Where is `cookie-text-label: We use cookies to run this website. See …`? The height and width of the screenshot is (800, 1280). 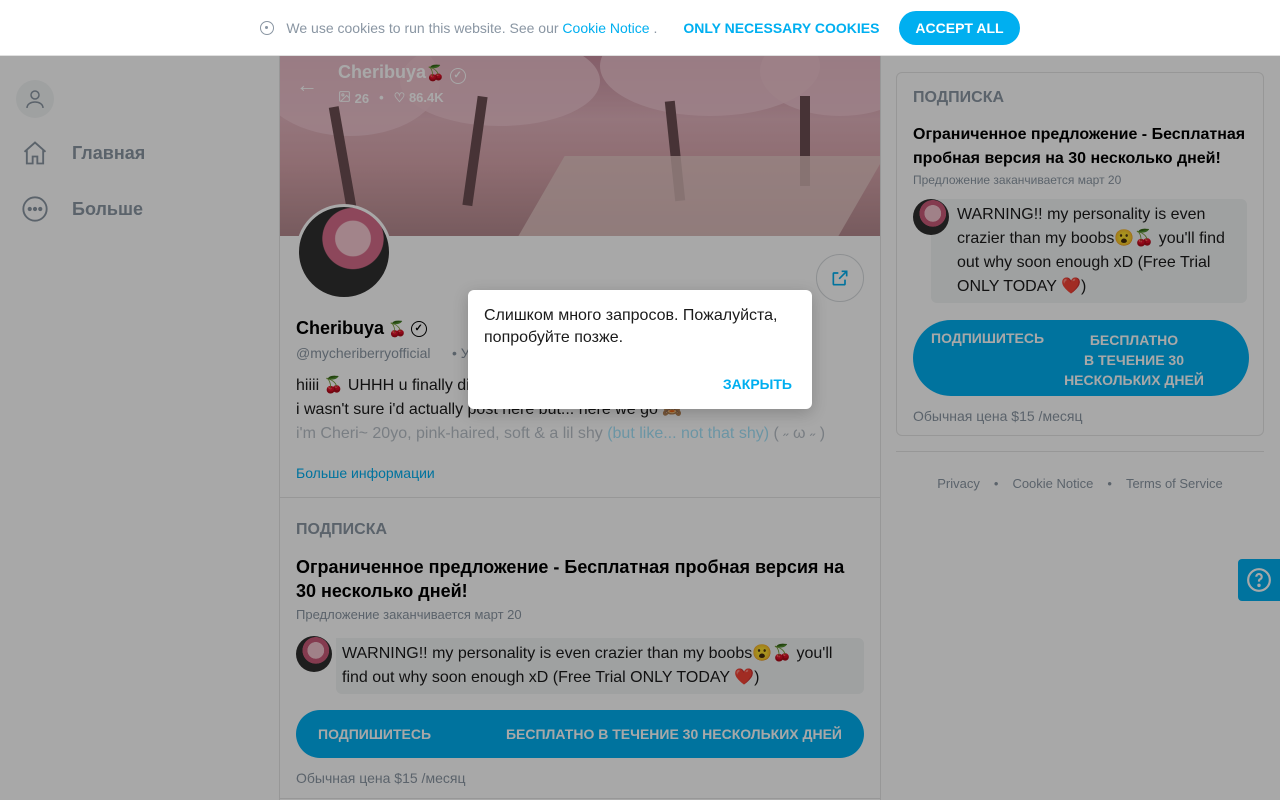
cookie-text-label: We use cookies to run this website. See … is located at coordinates (422, 27).